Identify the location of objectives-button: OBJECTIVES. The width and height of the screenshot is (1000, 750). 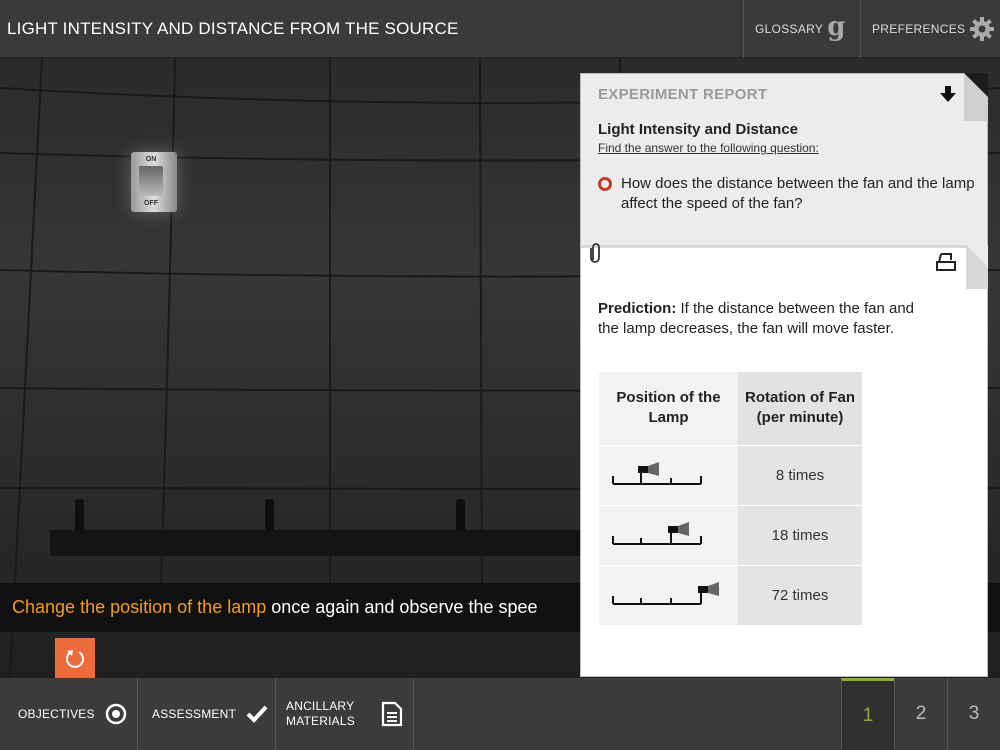
(69, 714).